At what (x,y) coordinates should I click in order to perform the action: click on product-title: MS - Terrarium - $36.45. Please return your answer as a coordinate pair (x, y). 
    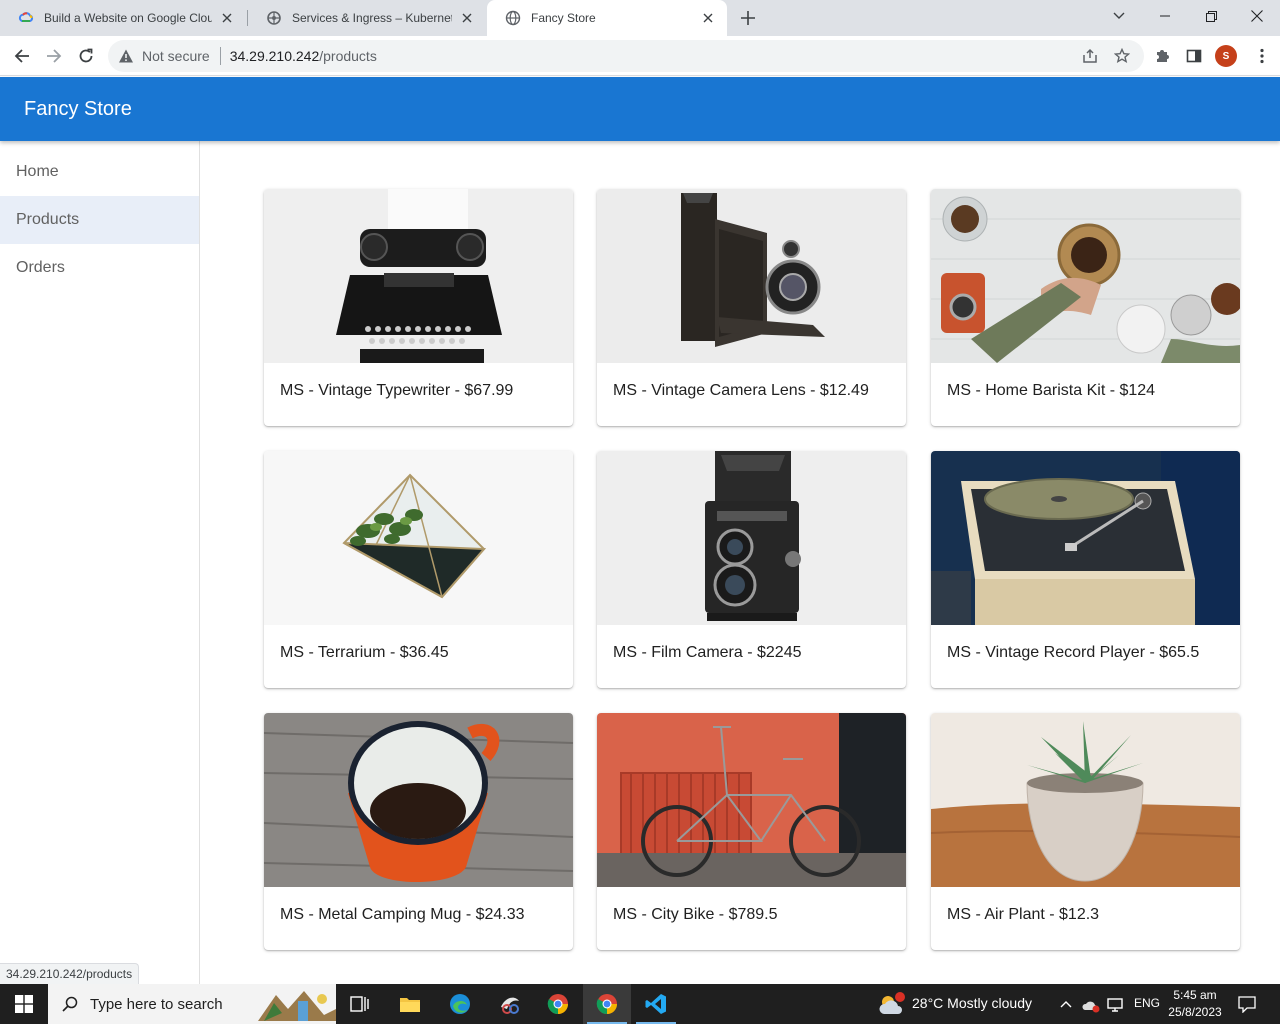
    Looking at the image, I should click on (364, 652).